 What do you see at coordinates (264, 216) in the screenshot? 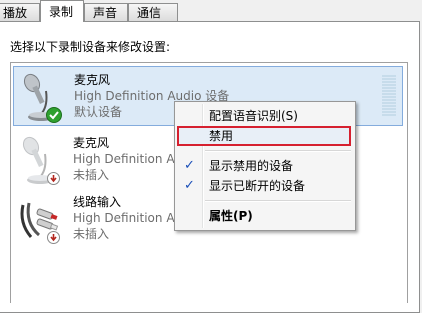
I see `menu-item-properties: 属性(P)` at bounding box center [264, 216].